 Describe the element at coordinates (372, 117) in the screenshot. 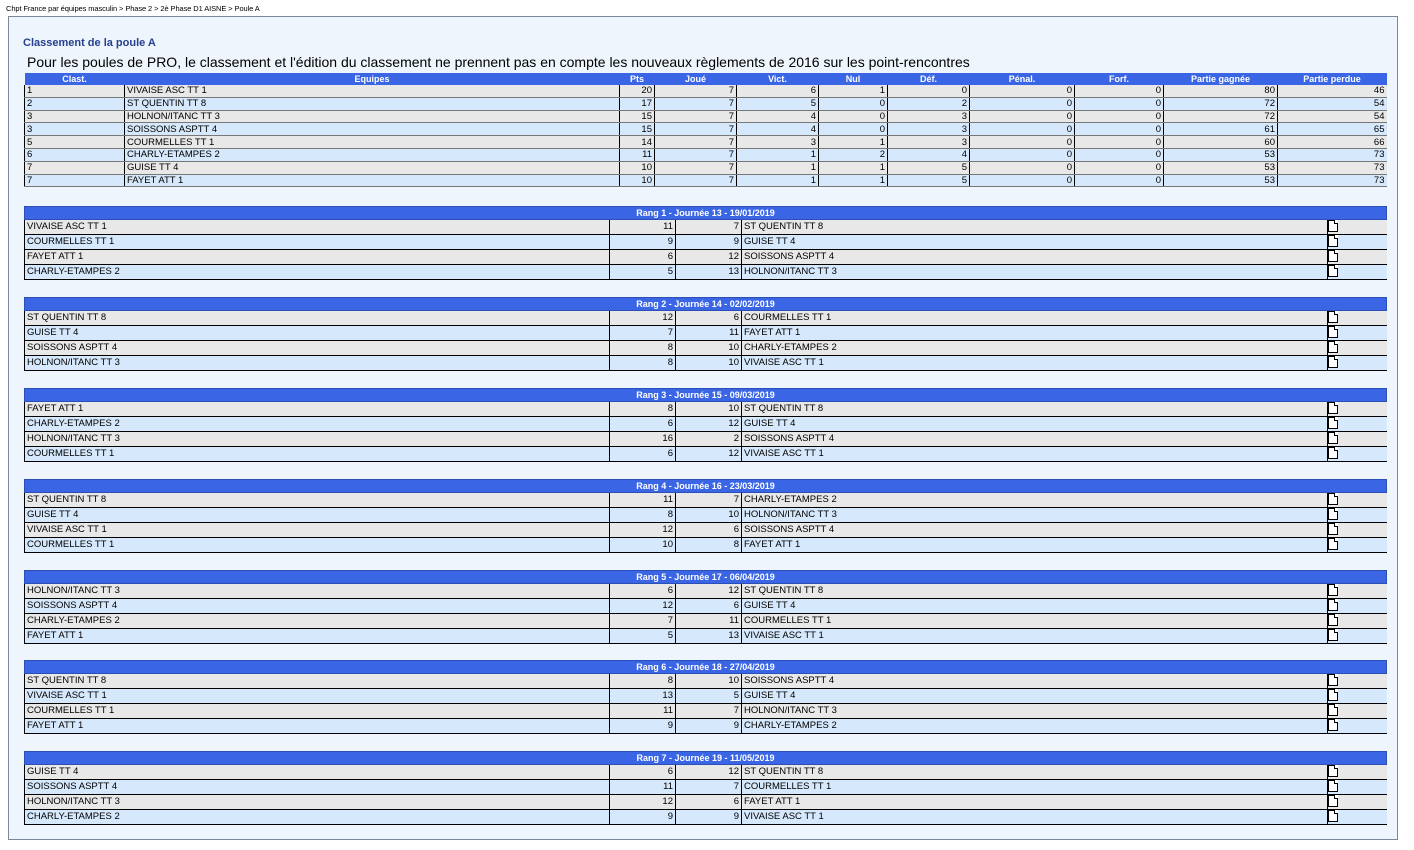

I see `team-name-cell: HOLNON/ITANC TT 3` at that location.